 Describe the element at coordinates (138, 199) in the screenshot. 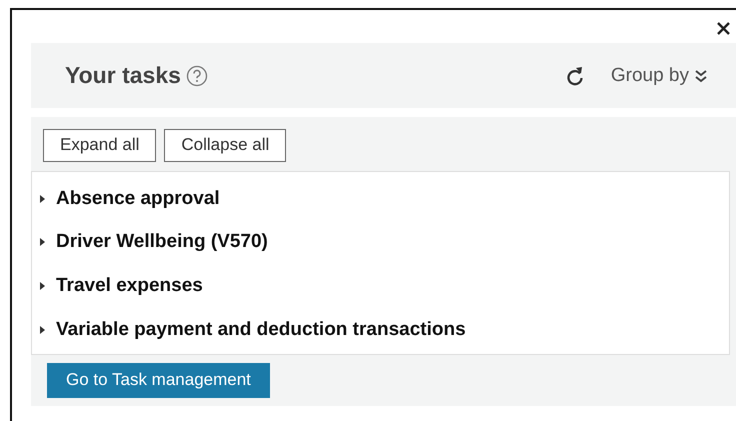

I see `task-group-label: Absence approval` at that location.